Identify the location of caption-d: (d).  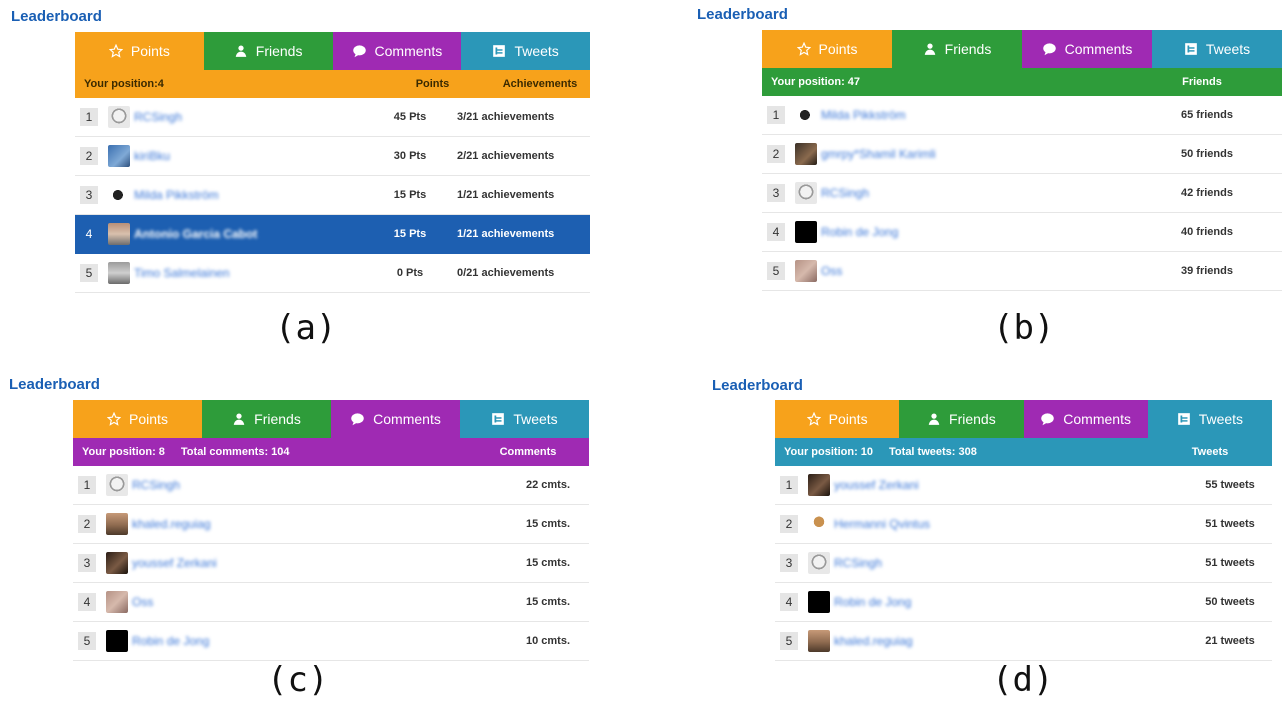
(1023, 680).